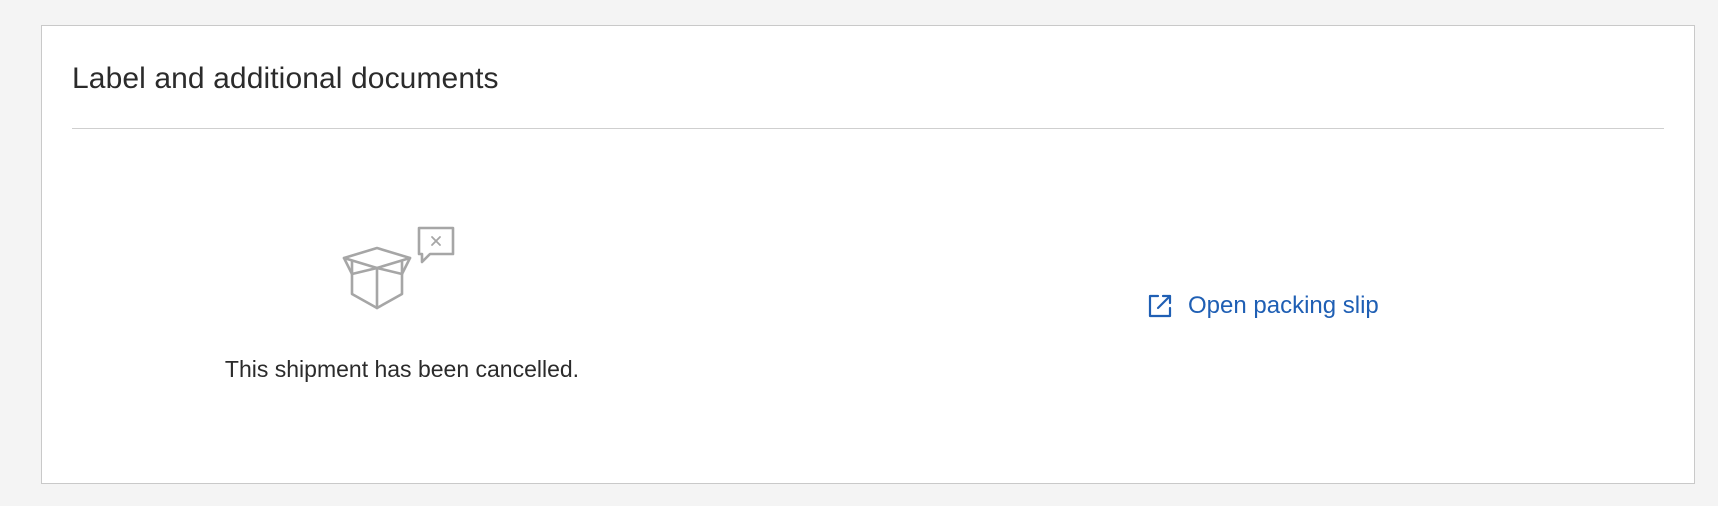  I want to click on card-title: Label and additional documents, so click(285, 78).